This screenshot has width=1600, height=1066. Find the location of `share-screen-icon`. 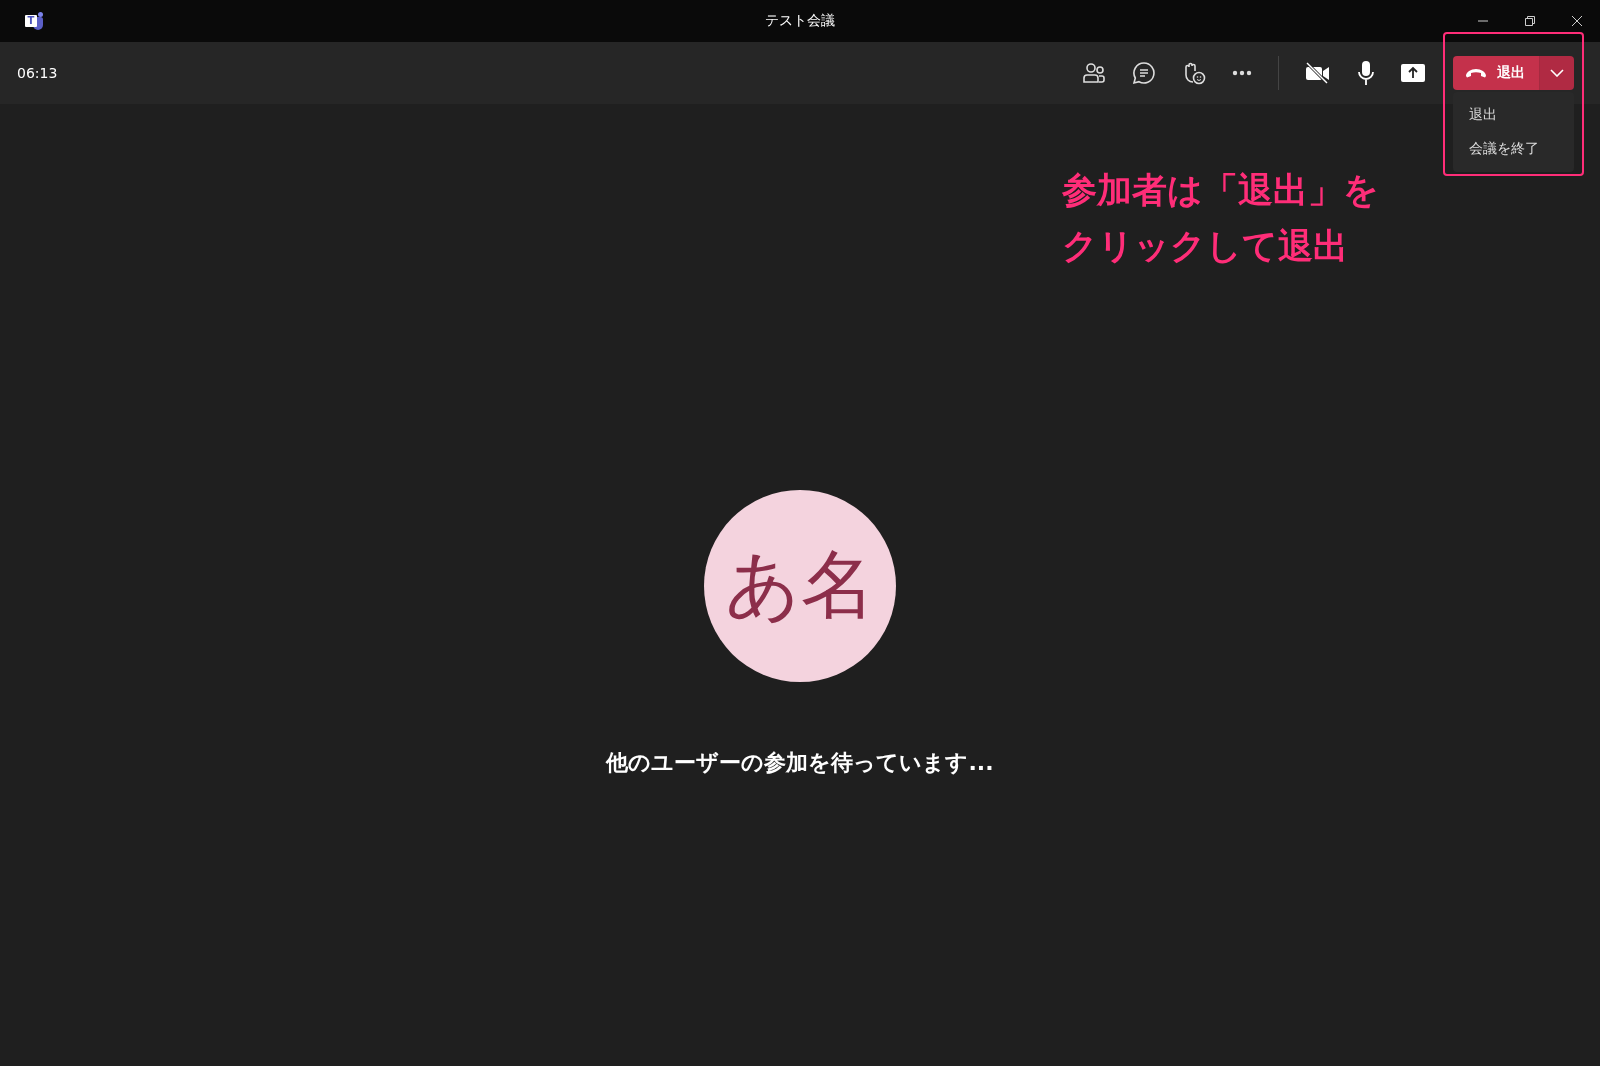

share-screen-icon is located at coordinates (1413, 73).